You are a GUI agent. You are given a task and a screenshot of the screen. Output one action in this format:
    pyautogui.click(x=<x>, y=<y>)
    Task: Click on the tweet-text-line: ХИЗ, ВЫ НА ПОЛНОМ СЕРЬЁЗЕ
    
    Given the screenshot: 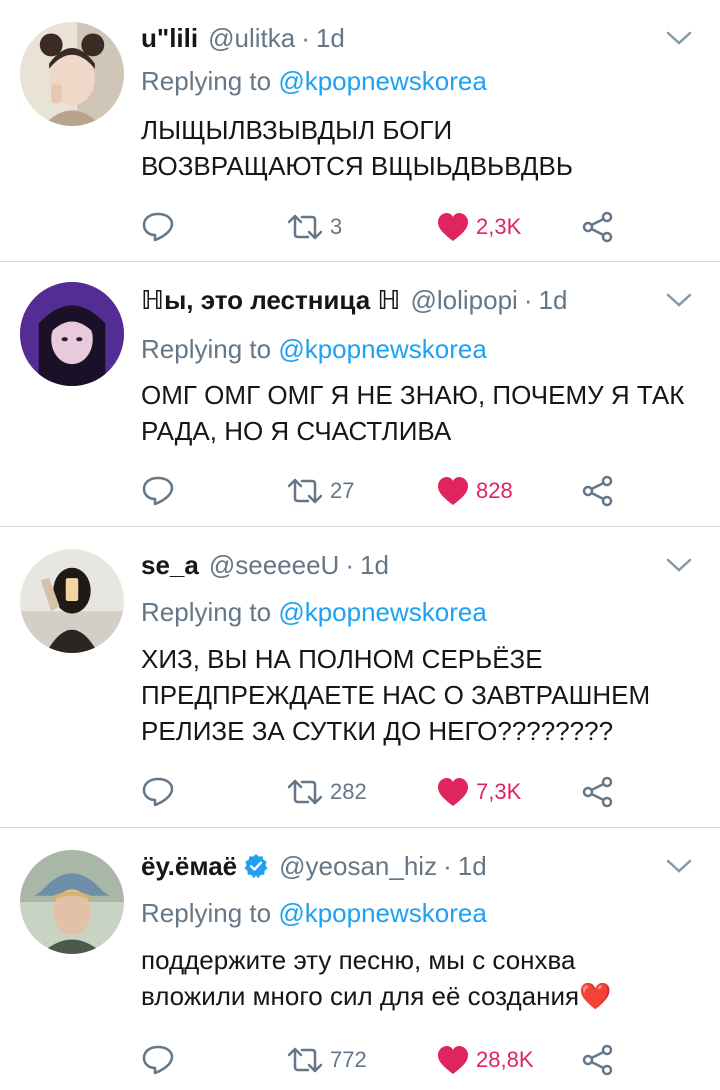 What is the action you would take?
    pyautogui.click(x=342, y=659)
    